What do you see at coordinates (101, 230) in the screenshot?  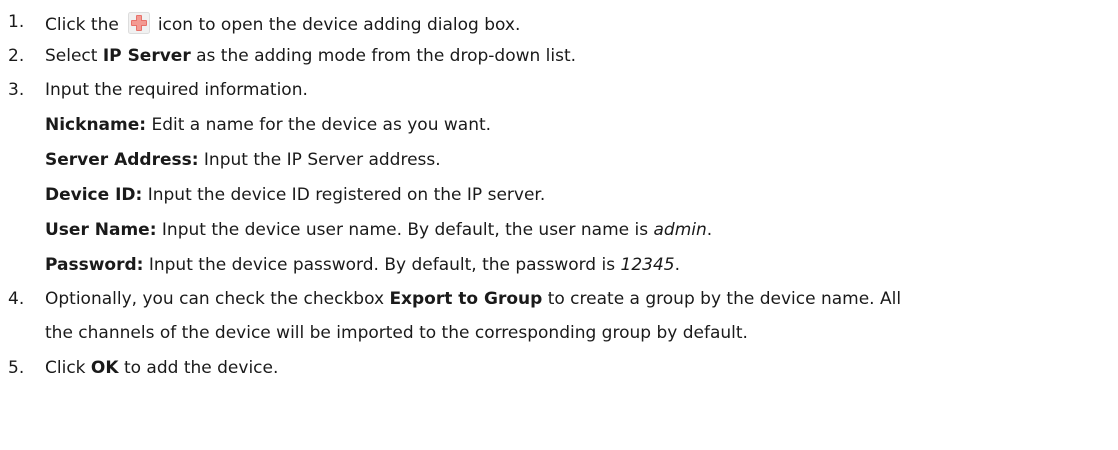 I see `field-label: User Name:` at bounding box center [101, 230].